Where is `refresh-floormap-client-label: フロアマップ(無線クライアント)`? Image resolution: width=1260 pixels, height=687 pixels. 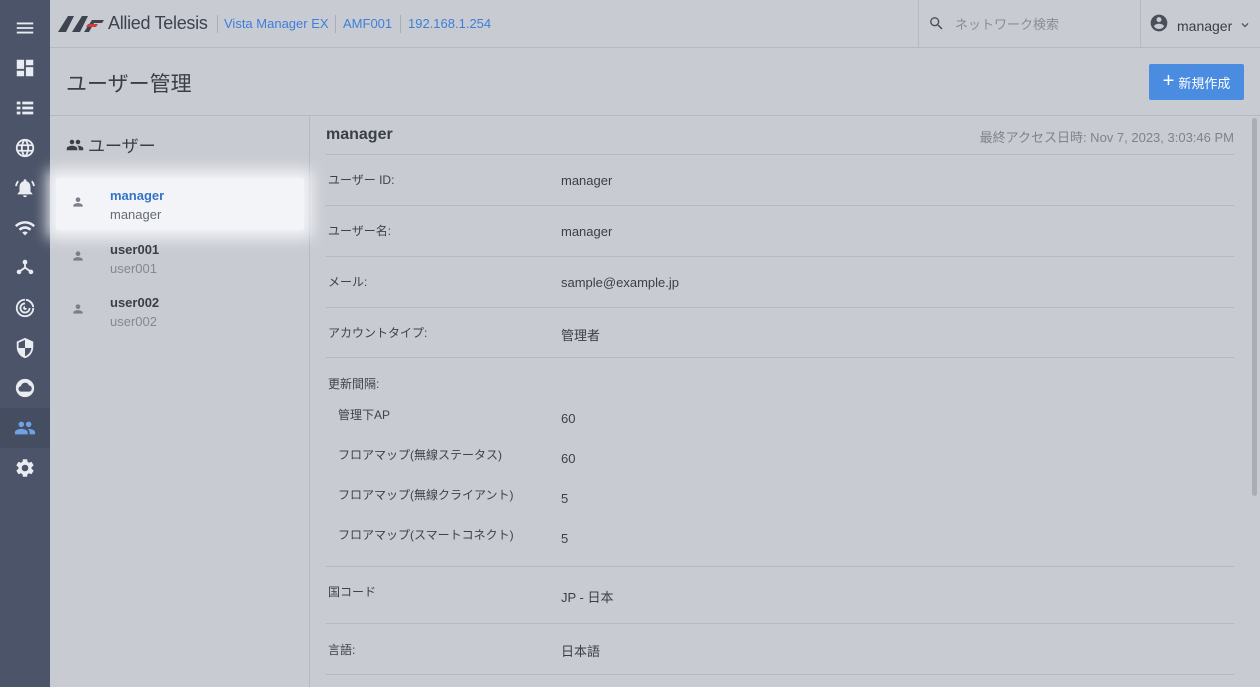 refresh-floormap-client-label: フロアマップ(無線クライアント) is located at coordinates (426, 495).